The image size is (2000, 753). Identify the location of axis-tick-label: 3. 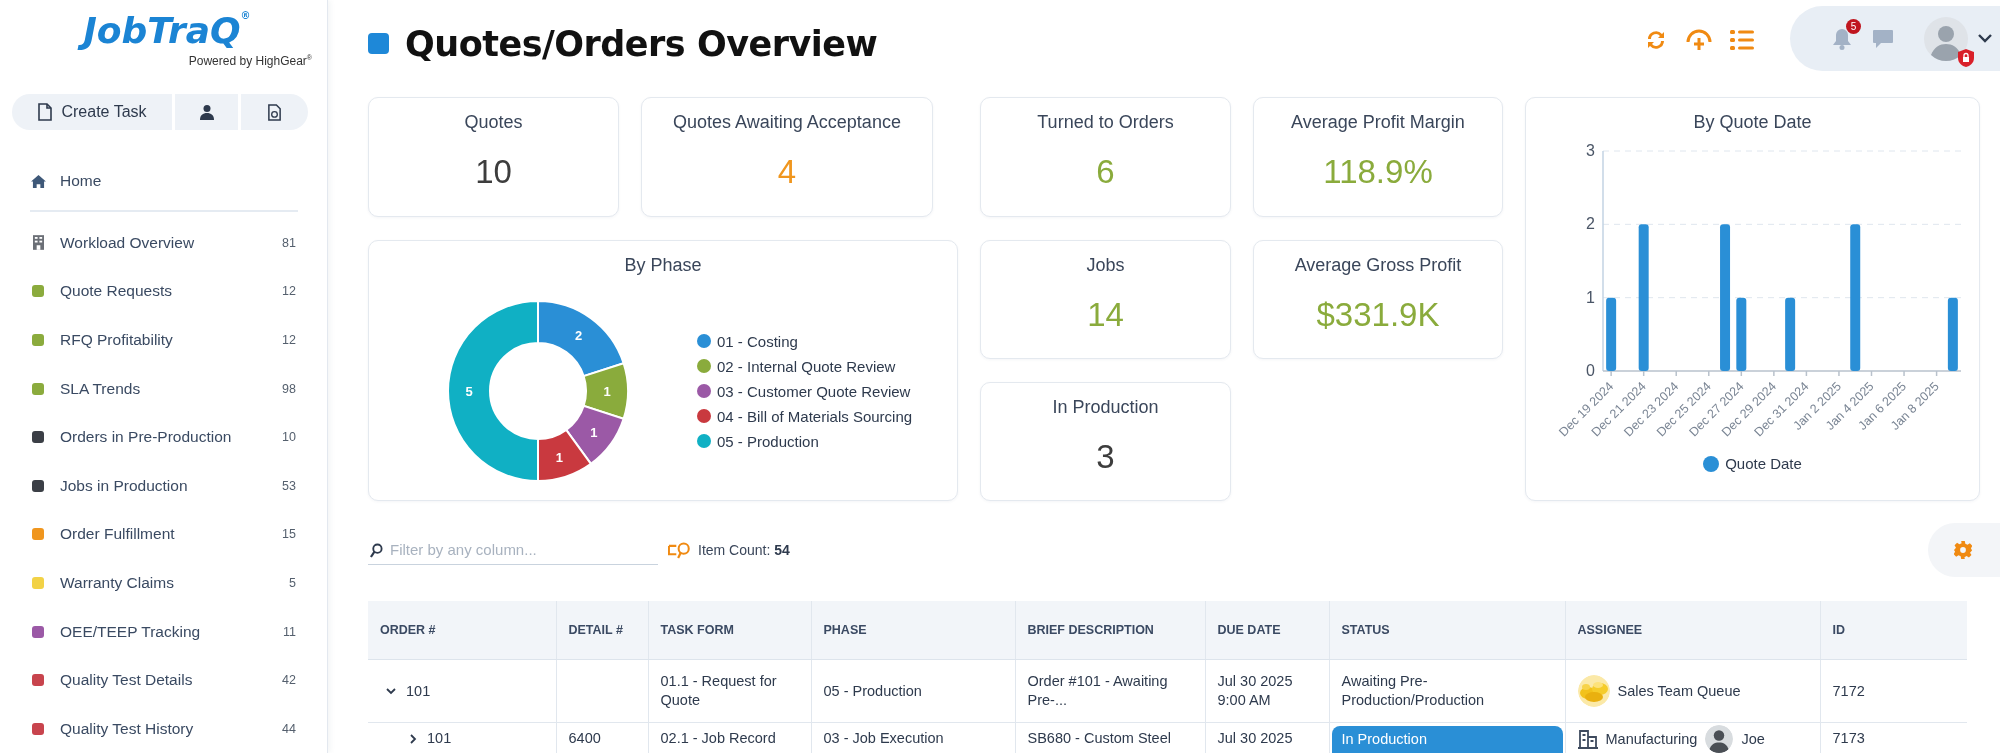
(1590, 151).